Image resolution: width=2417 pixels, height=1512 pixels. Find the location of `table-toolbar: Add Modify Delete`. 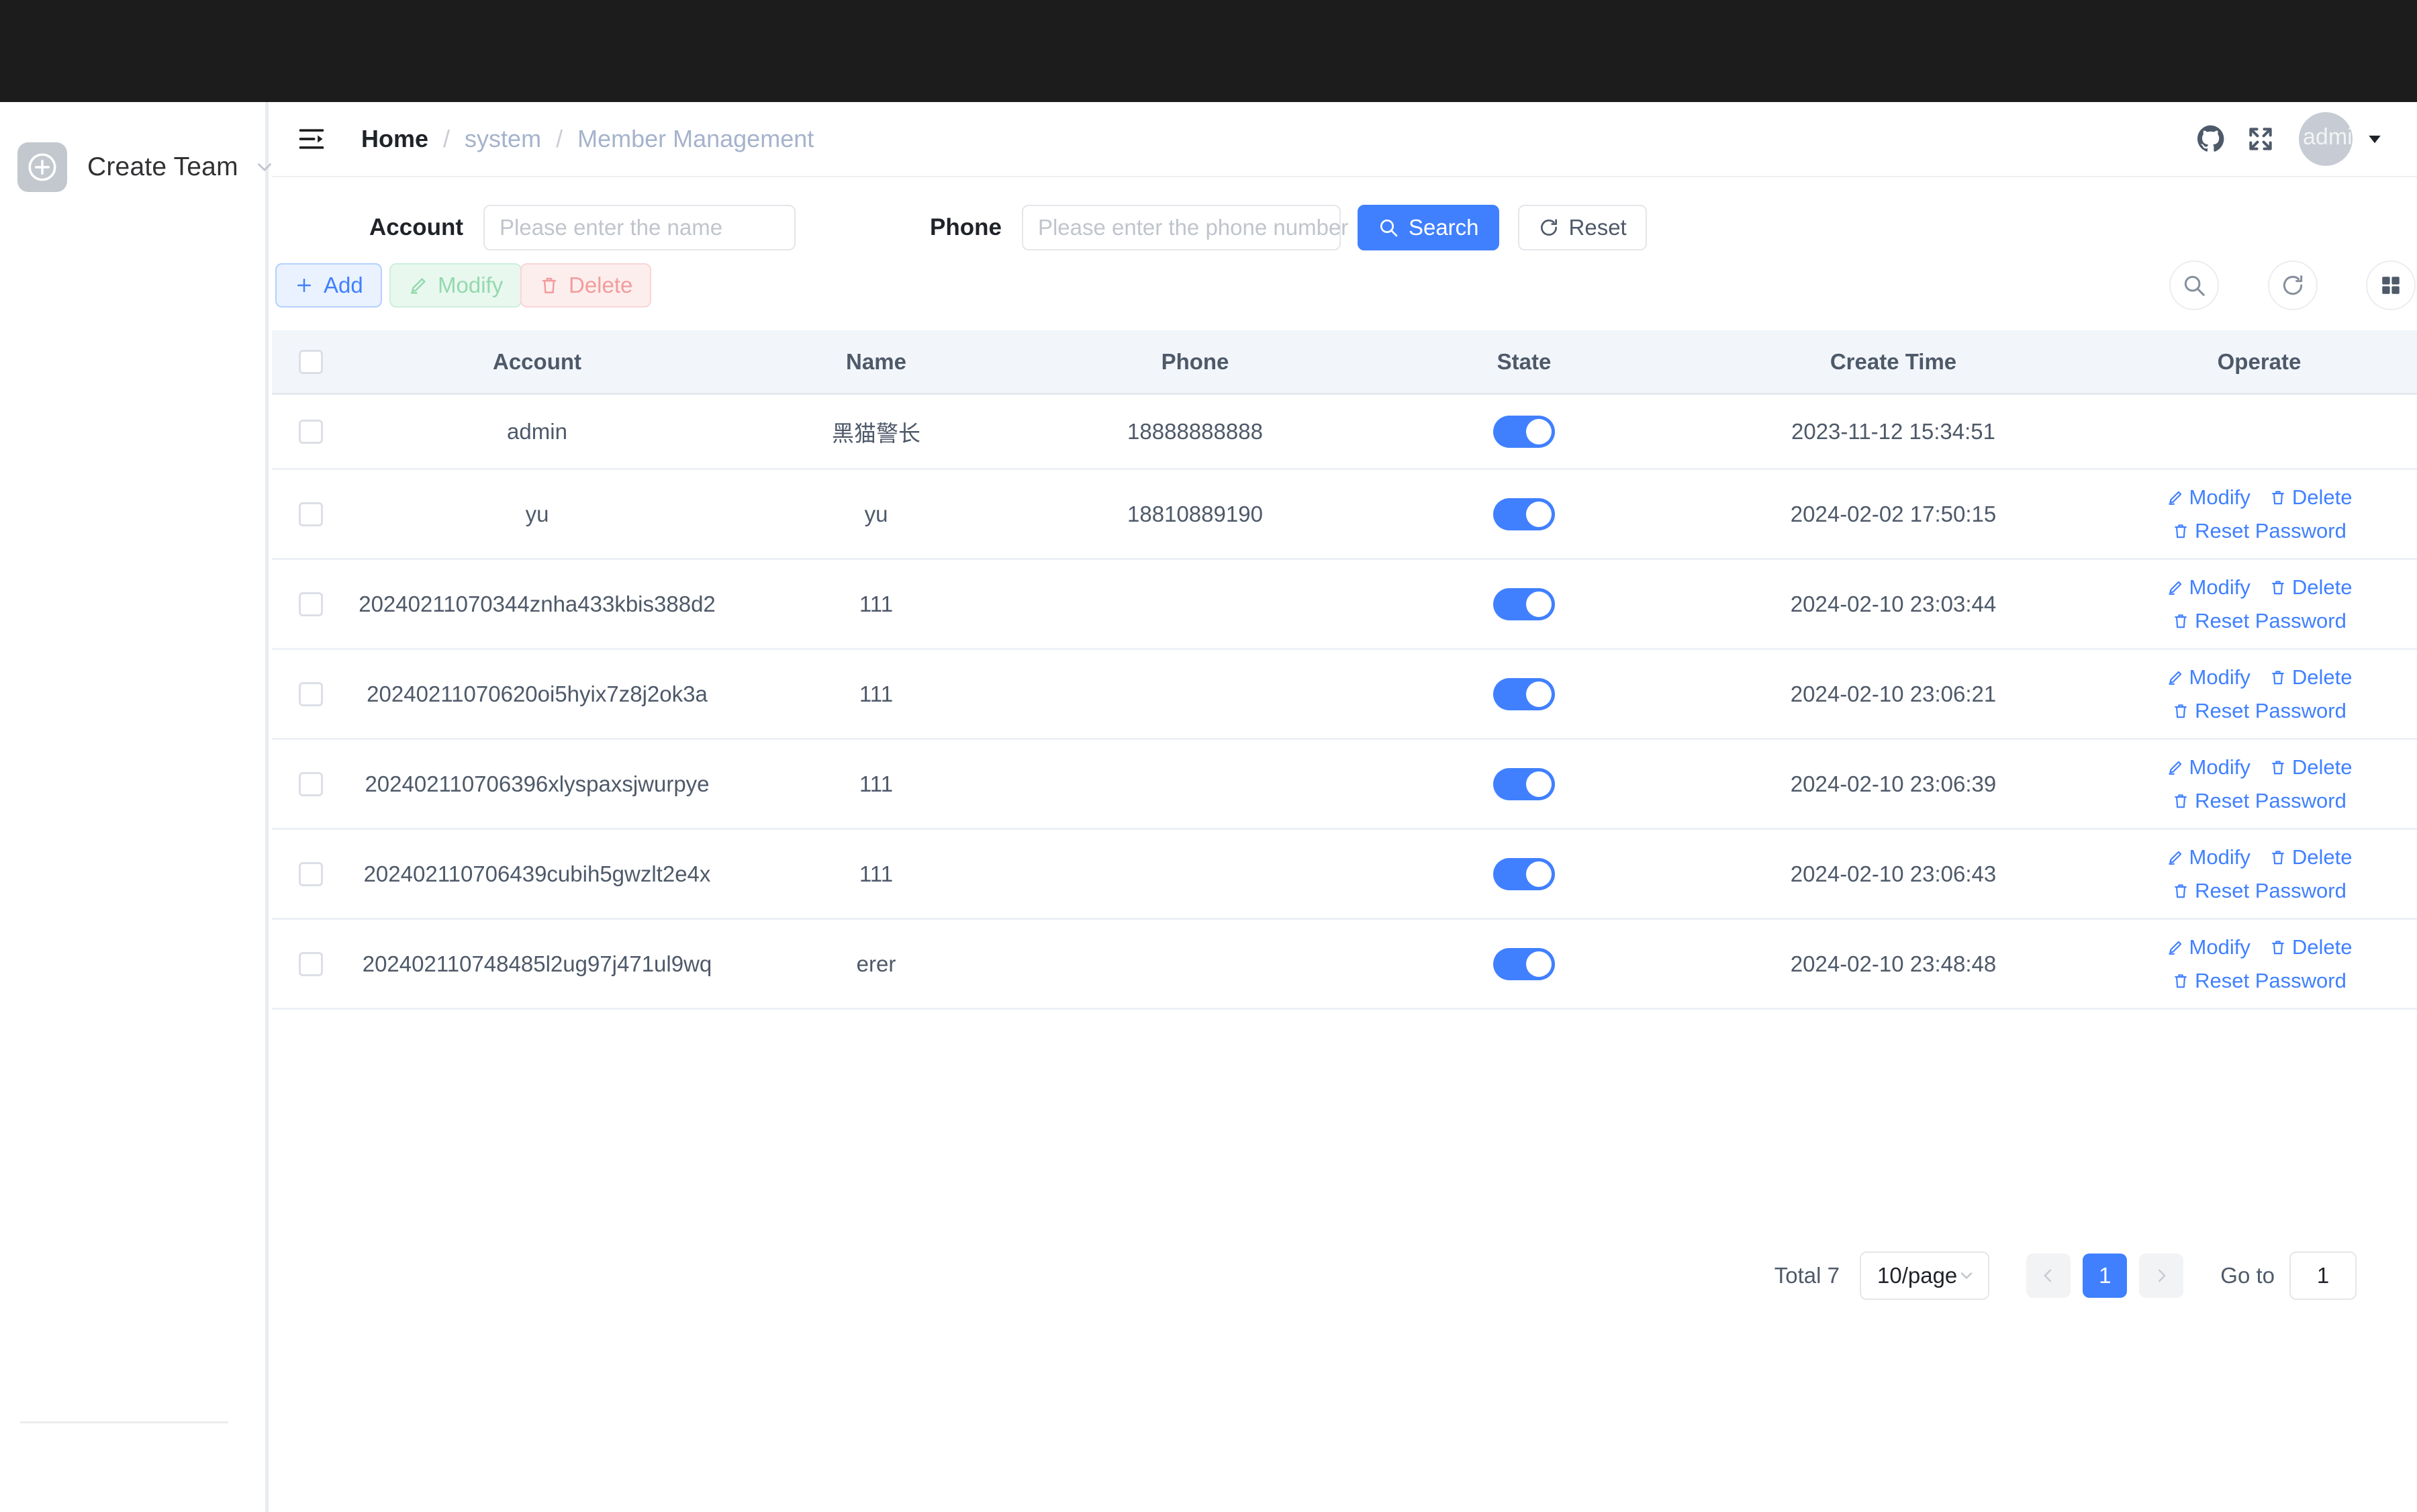

table-toolbar: Add Modify Delete is located at coordinates (1345, 292).